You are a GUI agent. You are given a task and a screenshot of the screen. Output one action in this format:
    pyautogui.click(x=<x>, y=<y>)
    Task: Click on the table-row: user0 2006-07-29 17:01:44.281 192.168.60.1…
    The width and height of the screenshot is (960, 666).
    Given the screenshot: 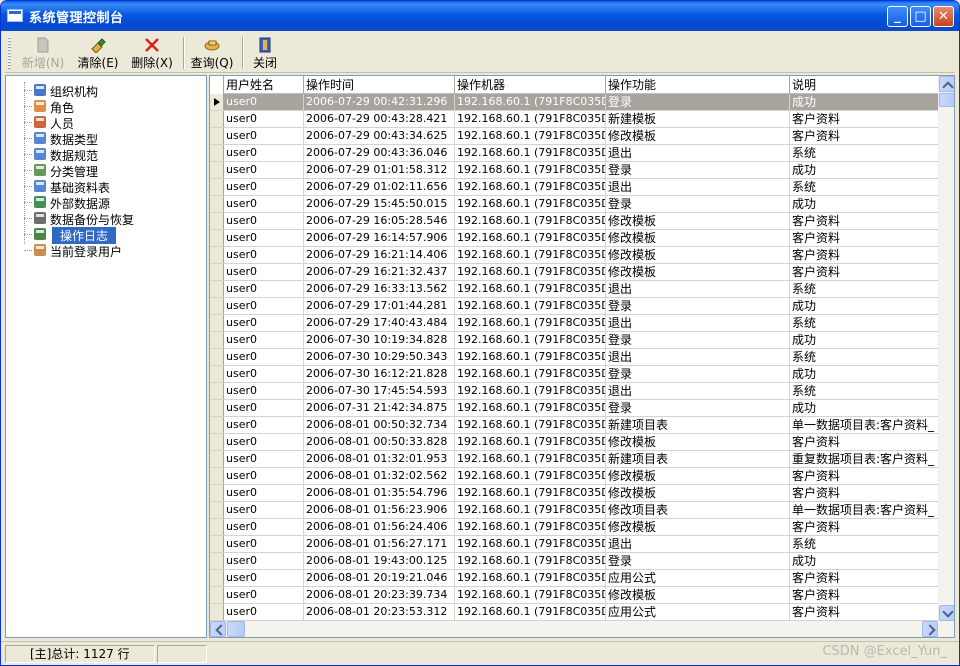 What is the action you would take?
    pyautogui.click(x=575, y=306)
    